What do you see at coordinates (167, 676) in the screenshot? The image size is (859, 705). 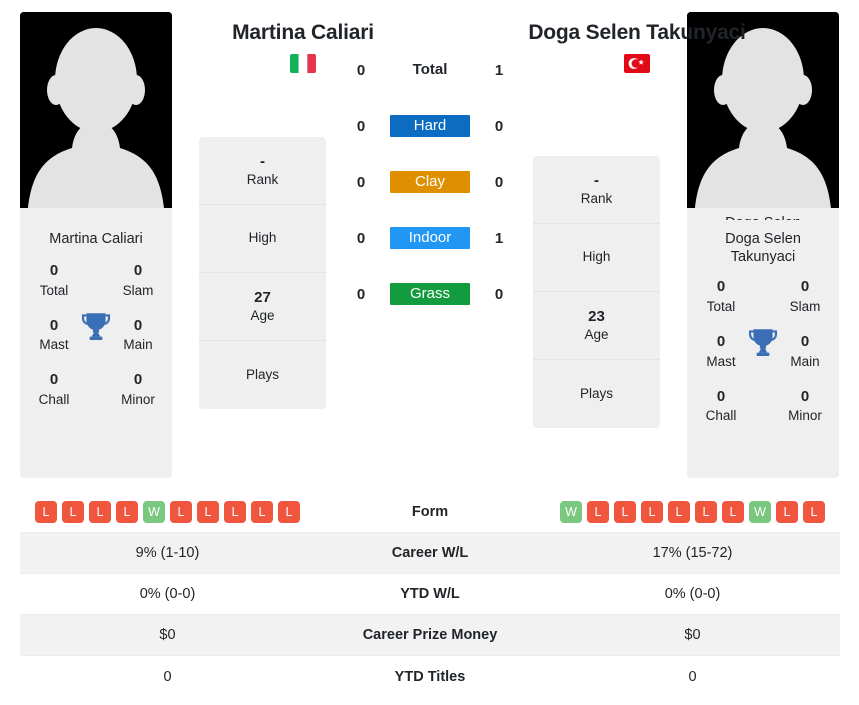 I see `stat-value-left: 0` at bounding box center [167, 676].